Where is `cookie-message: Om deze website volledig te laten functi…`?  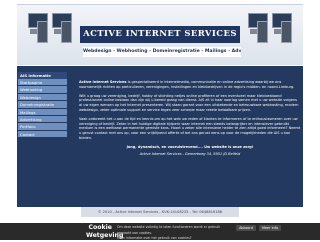 cookie-message: Om deze website volledig te laten functi… is located at coordinates (175, 233).